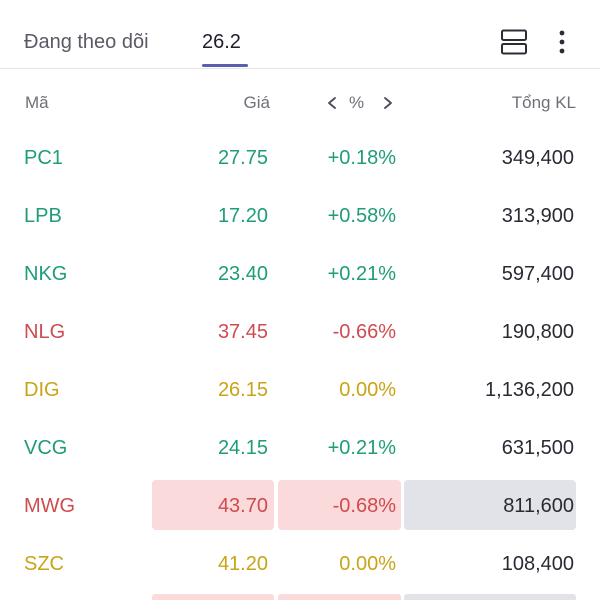  Describe the element at coordinates (242, 274) in the screenshot. I see `stock-price: 23.40` at that location.